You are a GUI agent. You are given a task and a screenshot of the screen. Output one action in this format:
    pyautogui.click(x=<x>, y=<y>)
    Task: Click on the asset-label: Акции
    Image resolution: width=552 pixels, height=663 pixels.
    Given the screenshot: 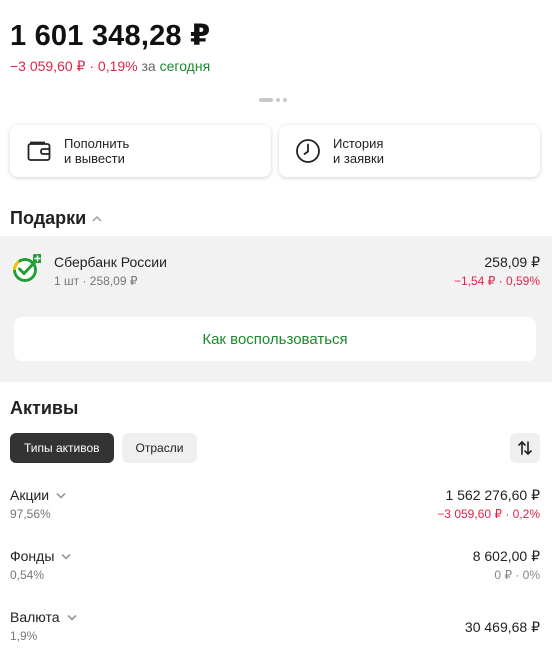 What is the action you would take?
    pyautogui.click(x=30, y=495)
    